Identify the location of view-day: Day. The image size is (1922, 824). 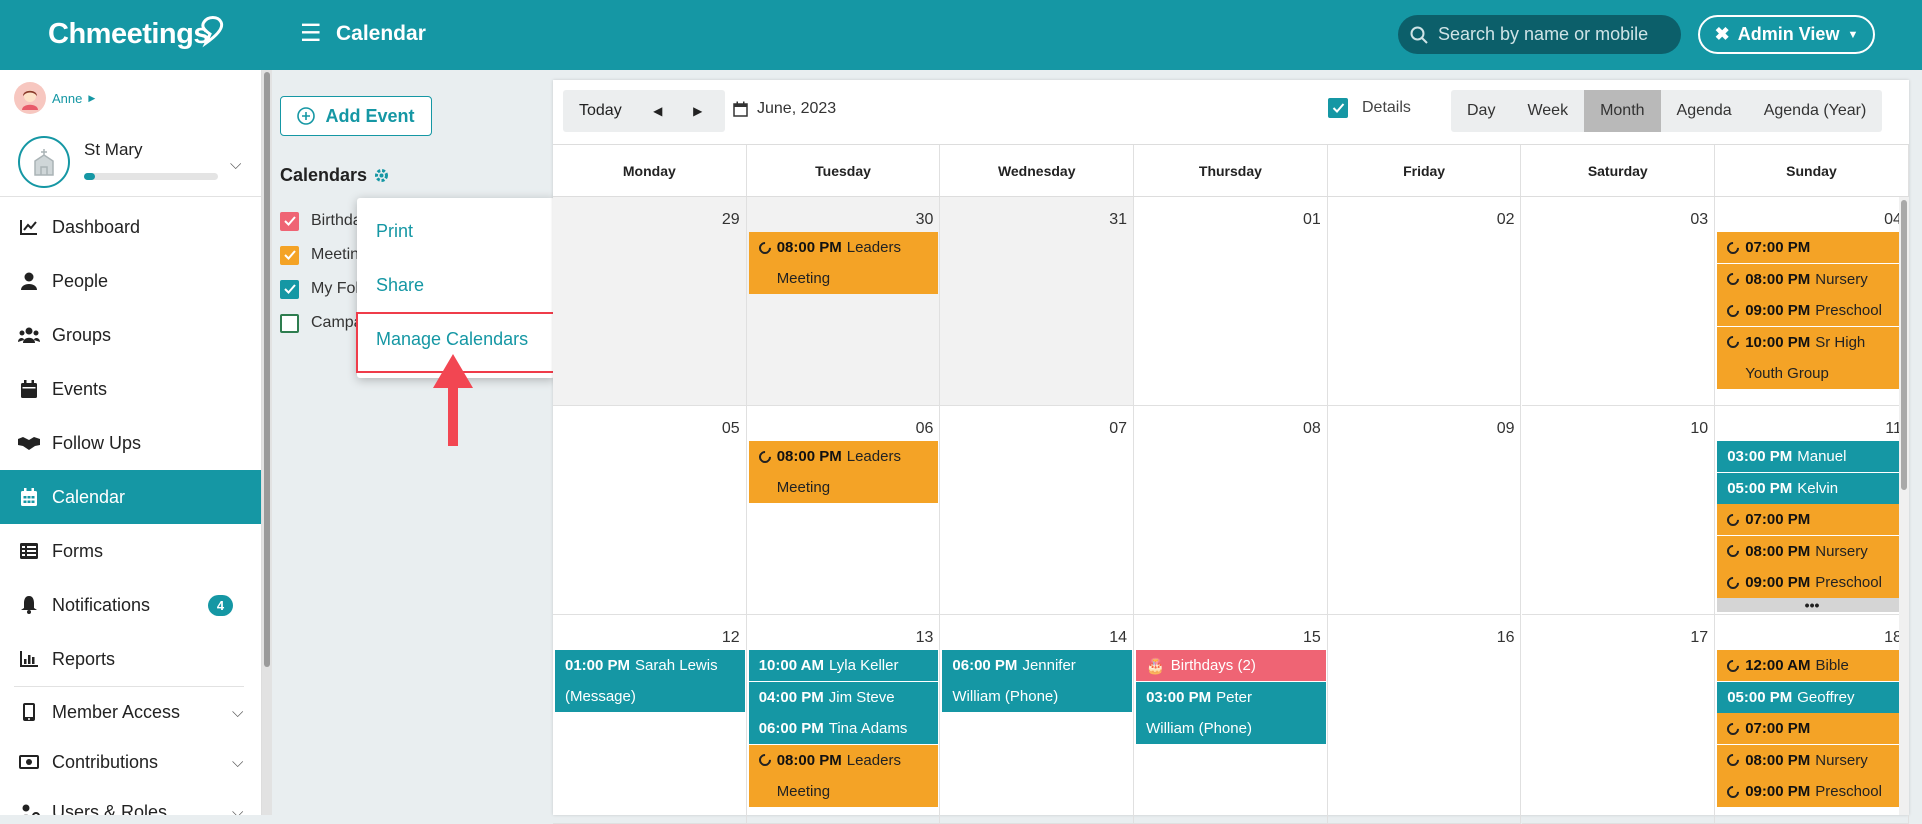
(1481, 111).